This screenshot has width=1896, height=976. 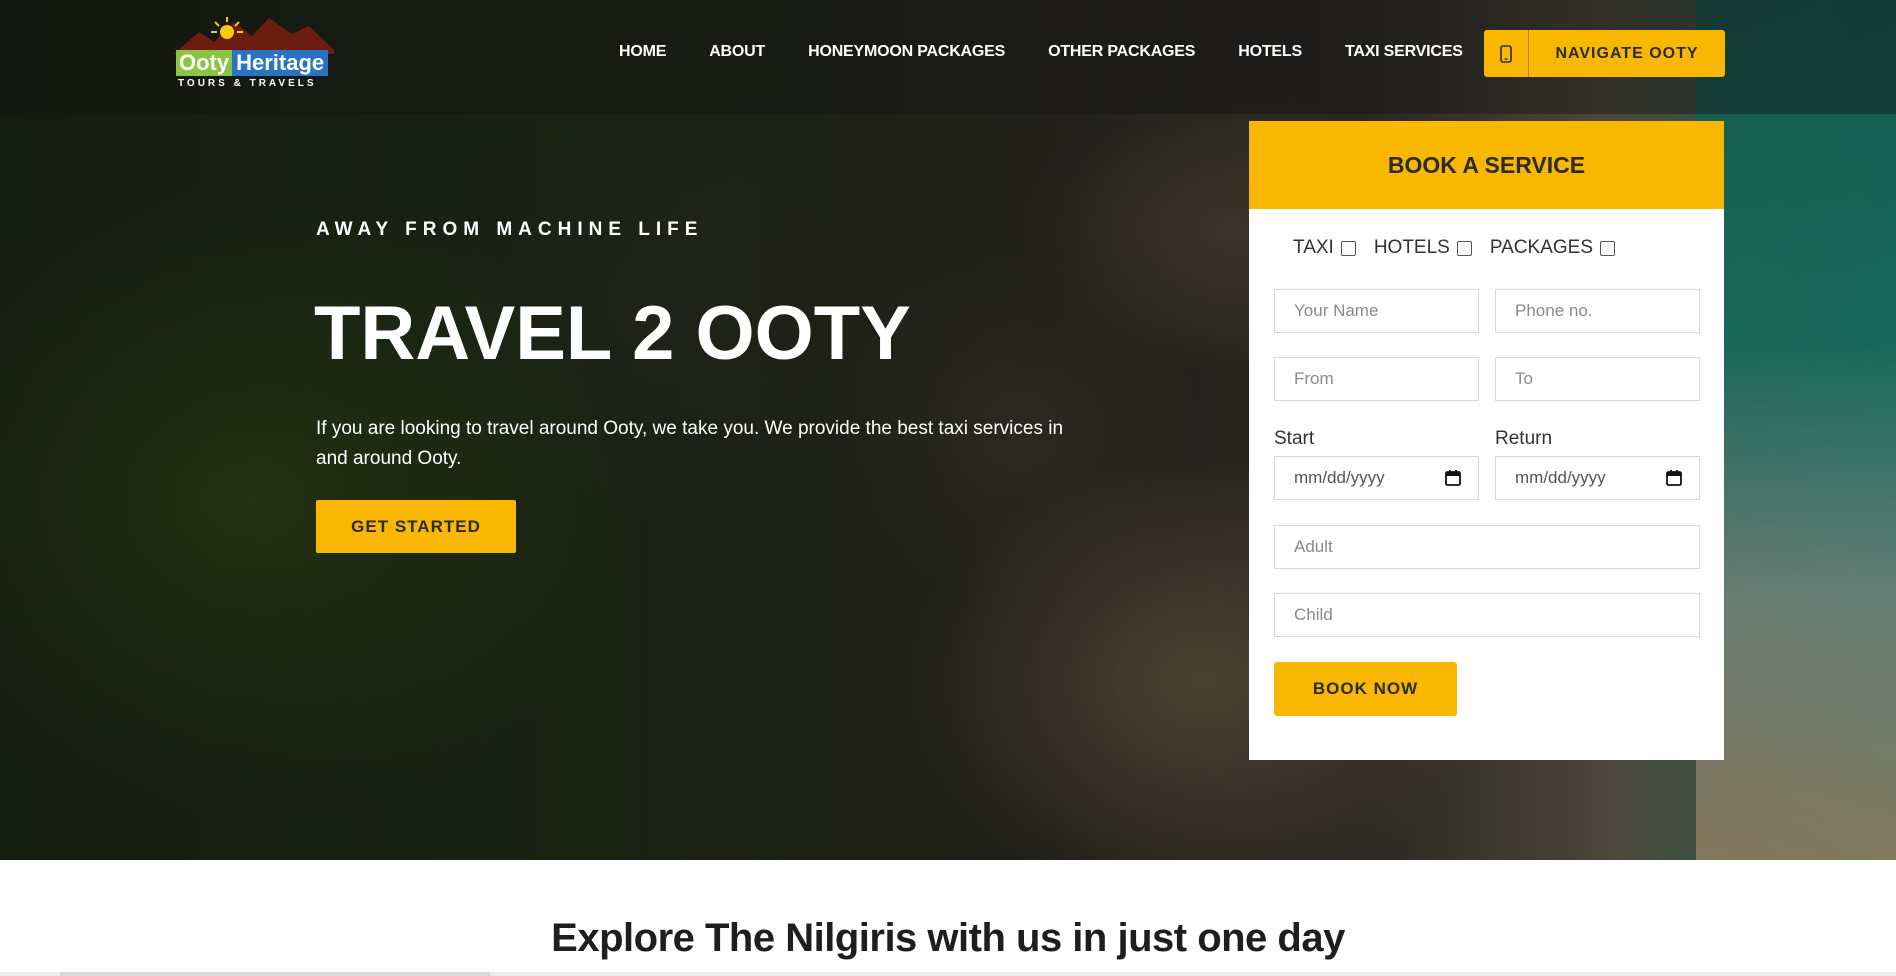 I want to click on get-started-button: GET STARTED, so click(x=416, y=526).